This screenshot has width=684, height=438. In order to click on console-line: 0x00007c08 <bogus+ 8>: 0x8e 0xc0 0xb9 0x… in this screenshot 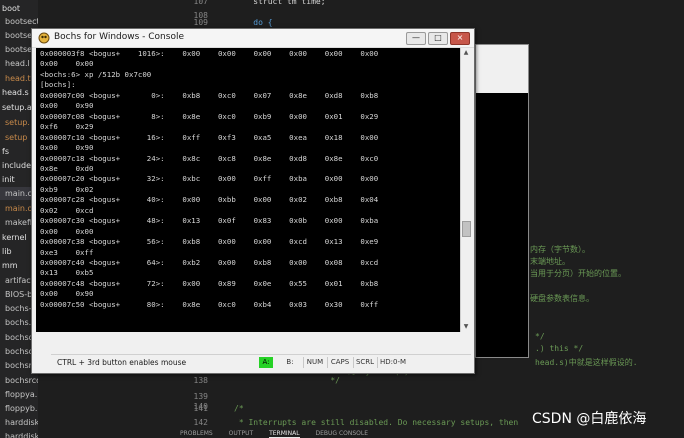, I will do `click(209, 116)`.